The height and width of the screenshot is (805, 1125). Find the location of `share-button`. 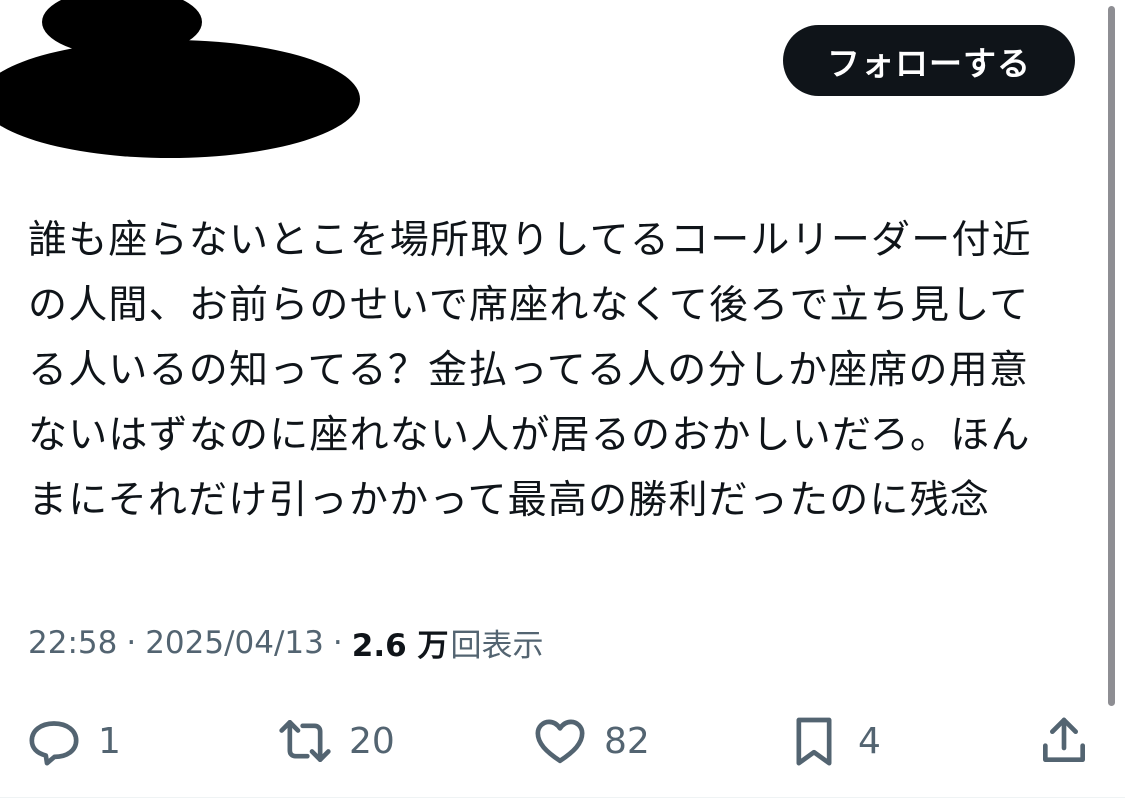

share-button is located at coordinates (1064, 741).